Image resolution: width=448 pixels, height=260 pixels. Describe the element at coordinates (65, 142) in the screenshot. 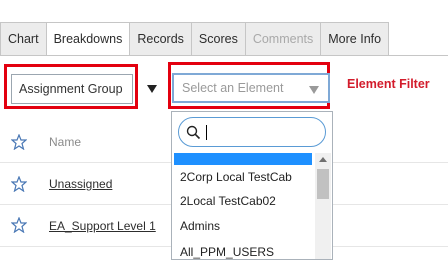

I see `name-column-header: Name` at that location.